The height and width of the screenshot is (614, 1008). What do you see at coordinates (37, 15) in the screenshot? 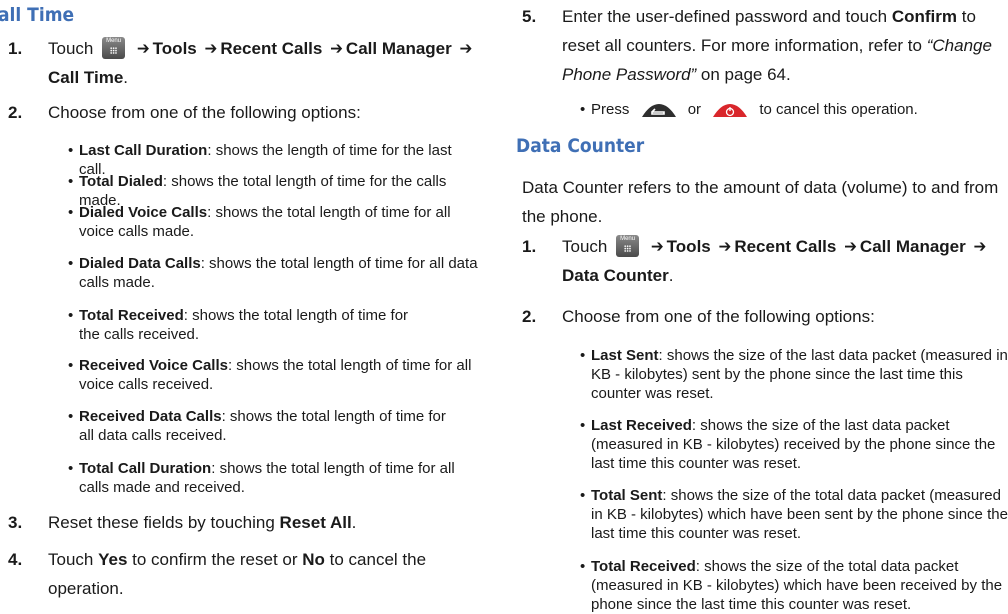
I see `section-heading-call-time: all Time` at bounding box center [37, 15].